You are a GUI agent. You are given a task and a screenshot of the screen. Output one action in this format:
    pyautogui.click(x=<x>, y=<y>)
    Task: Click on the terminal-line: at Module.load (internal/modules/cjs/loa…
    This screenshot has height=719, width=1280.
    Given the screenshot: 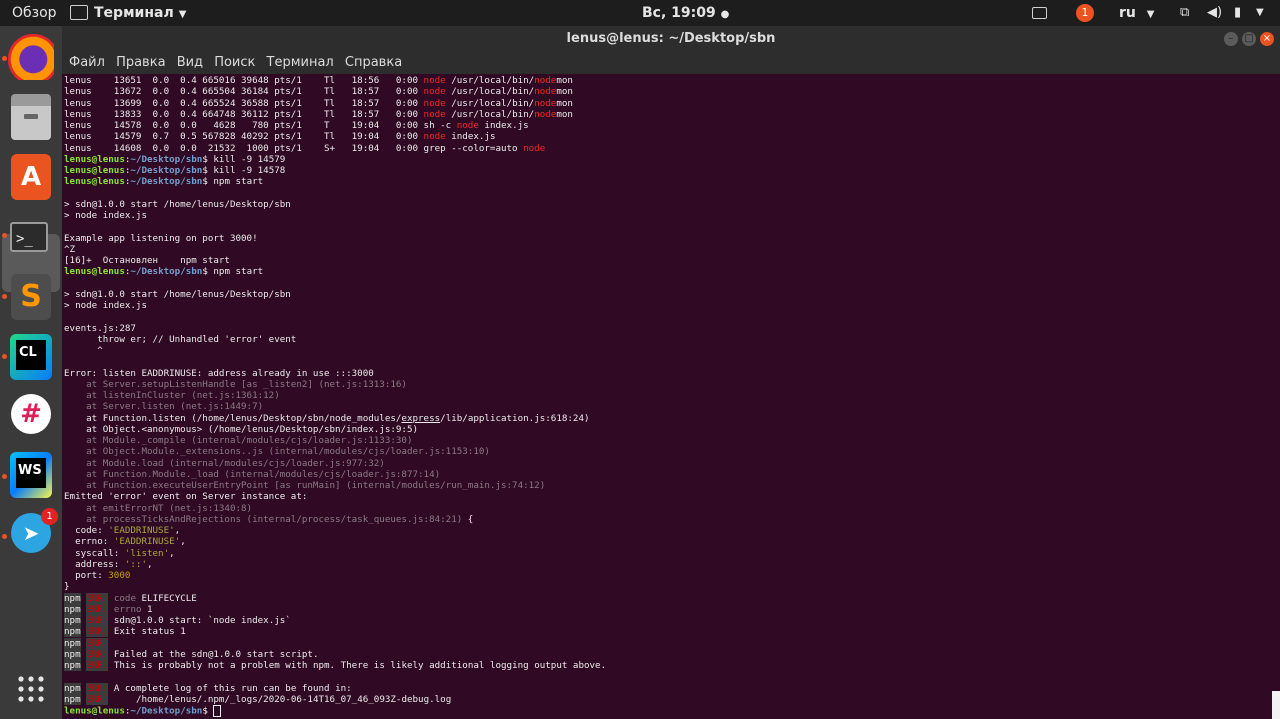 What is the action you would take?
    pyautogui.click(x=335, y=463)
    